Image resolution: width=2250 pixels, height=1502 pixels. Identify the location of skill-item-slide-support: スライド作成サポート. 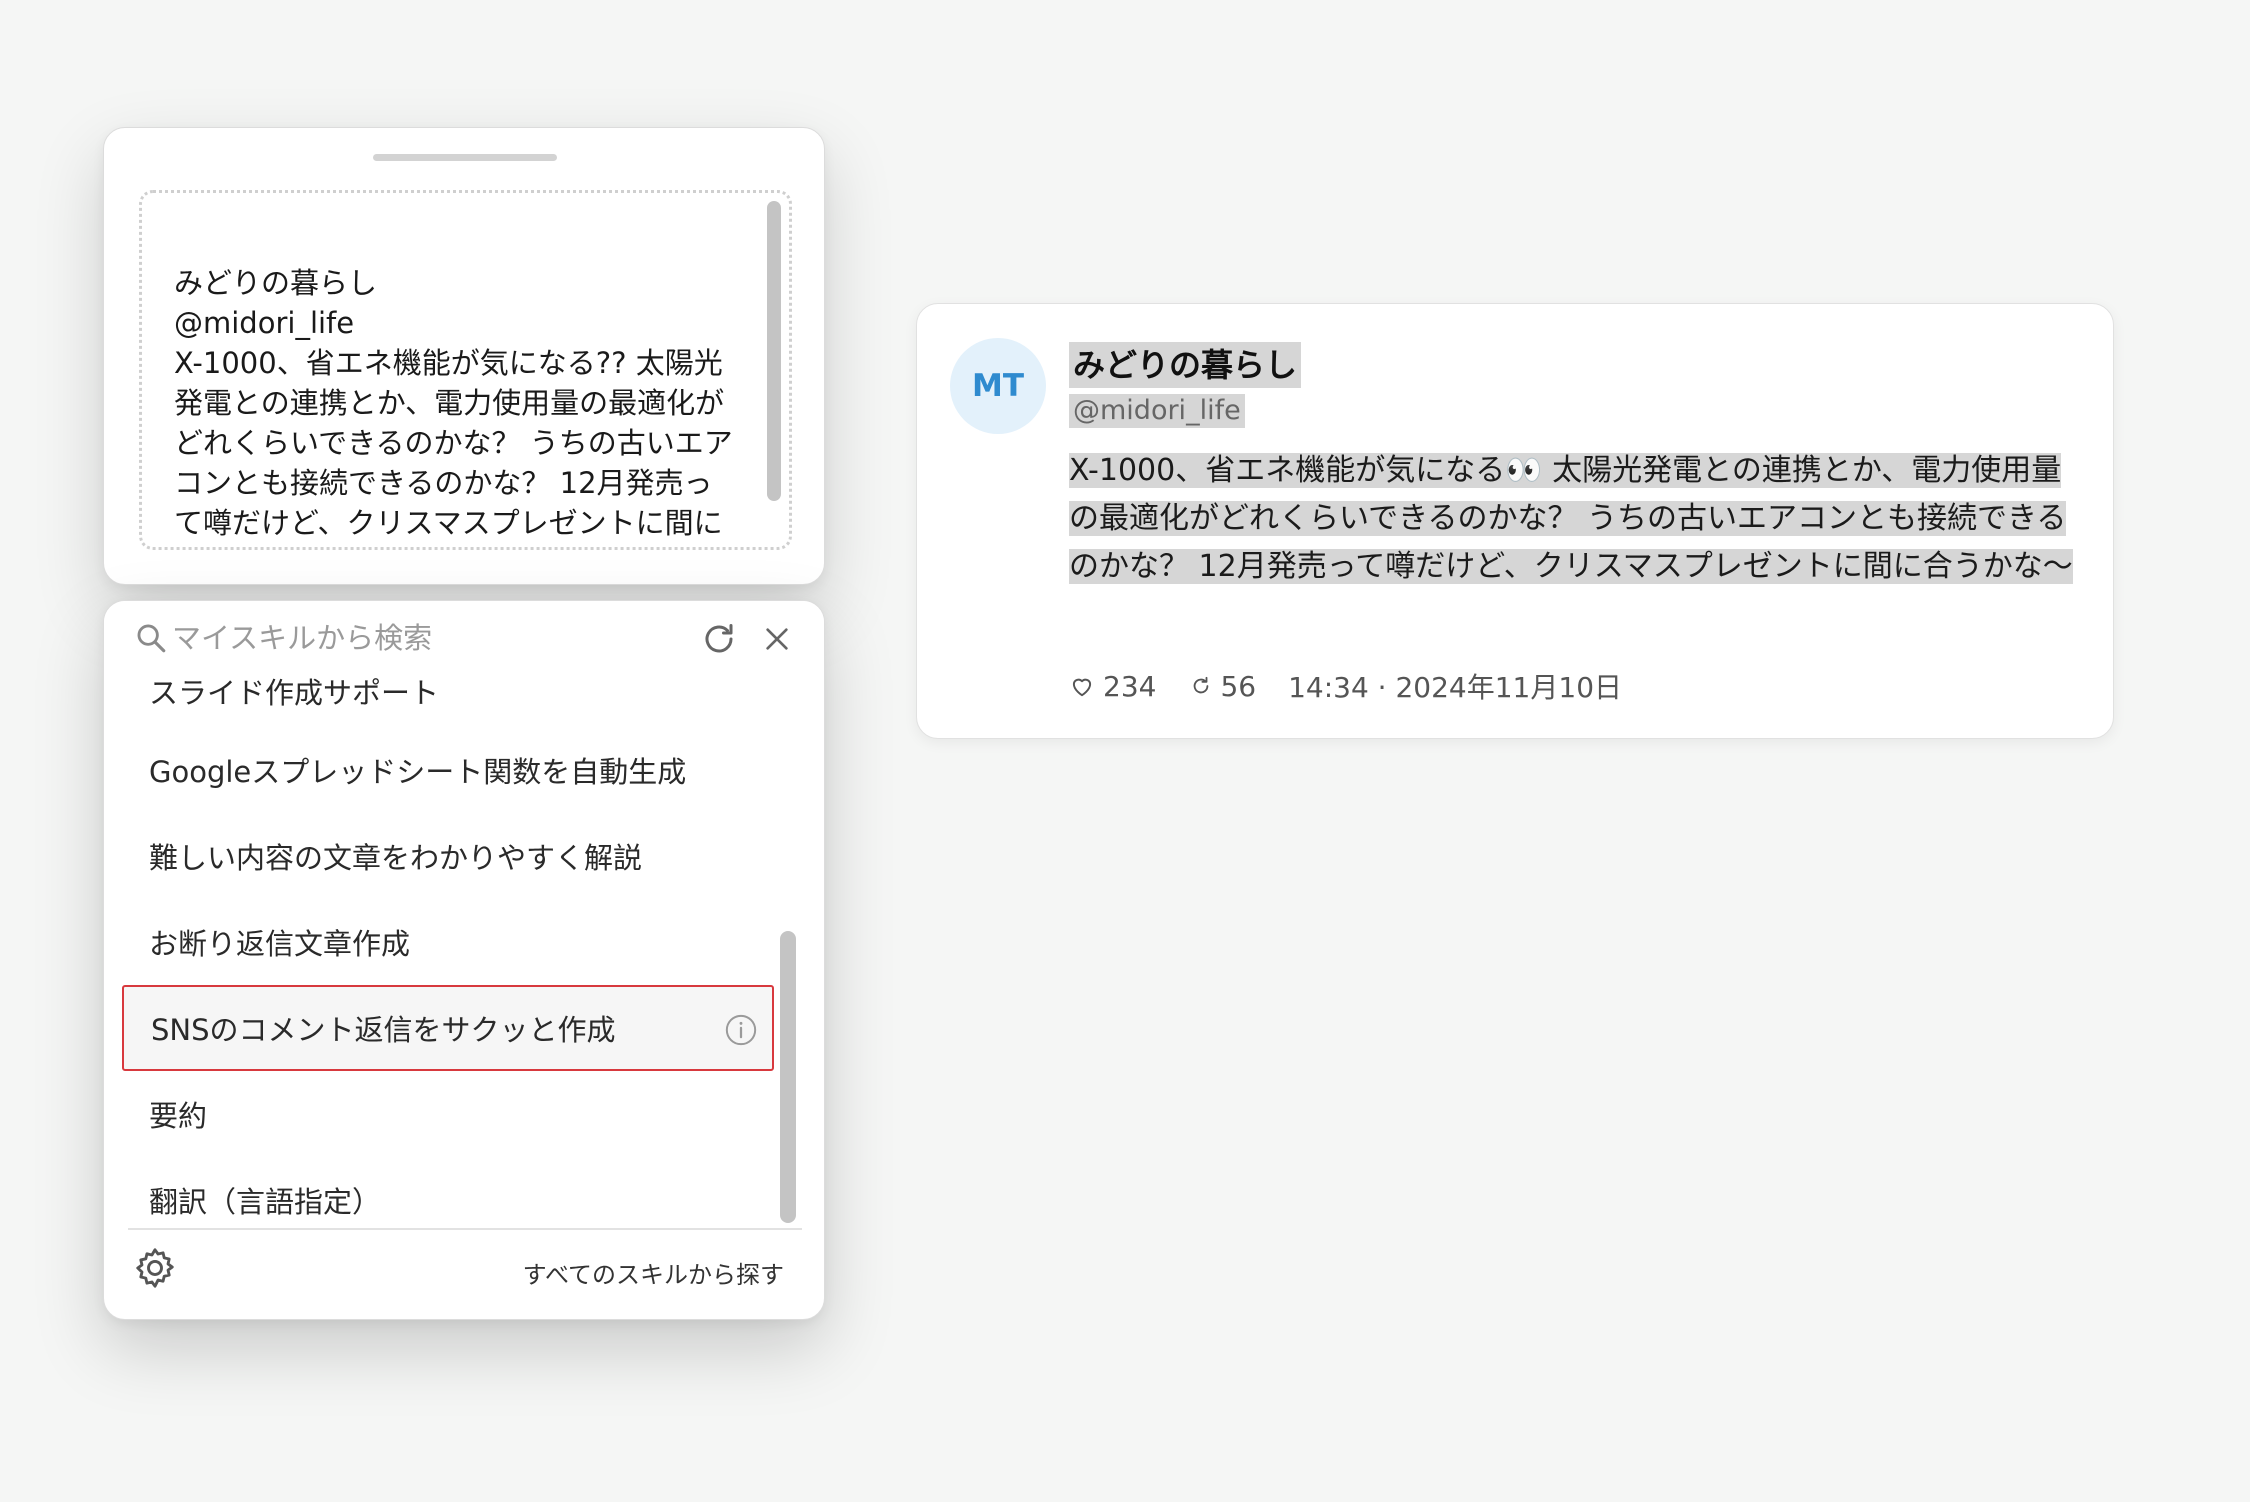
(448, 701).